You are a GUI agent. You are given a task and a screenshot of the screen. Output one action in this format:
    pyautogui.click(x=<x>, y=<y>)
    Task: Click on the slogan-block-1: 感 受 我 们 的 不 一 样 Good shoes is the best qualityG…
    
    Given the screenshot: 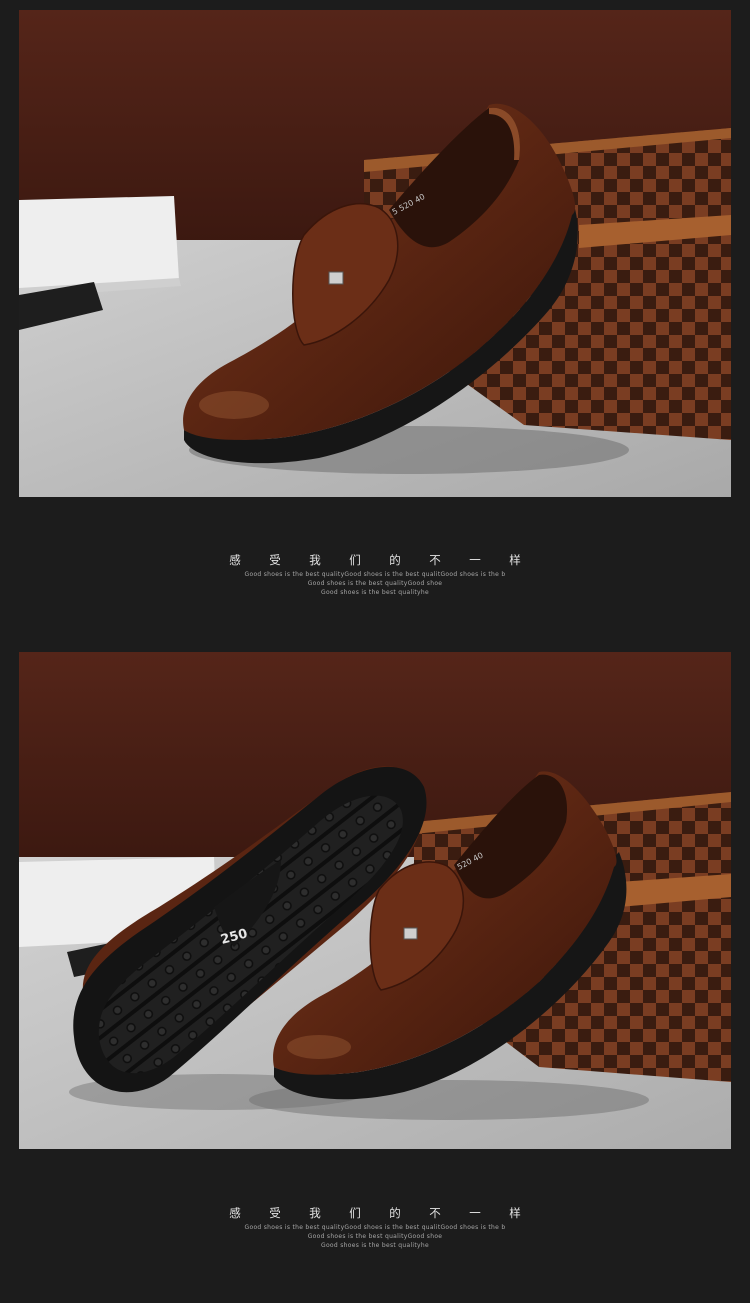 What is the action you would take?
    pyautogui.click(x=375, y=574)
    